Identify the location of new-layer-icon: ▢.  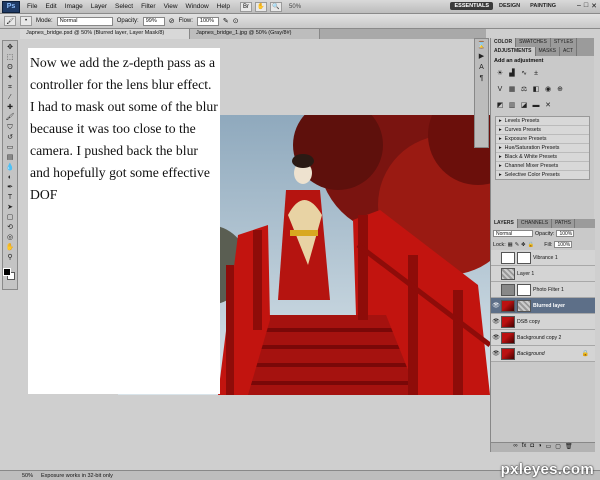
(558, 447).